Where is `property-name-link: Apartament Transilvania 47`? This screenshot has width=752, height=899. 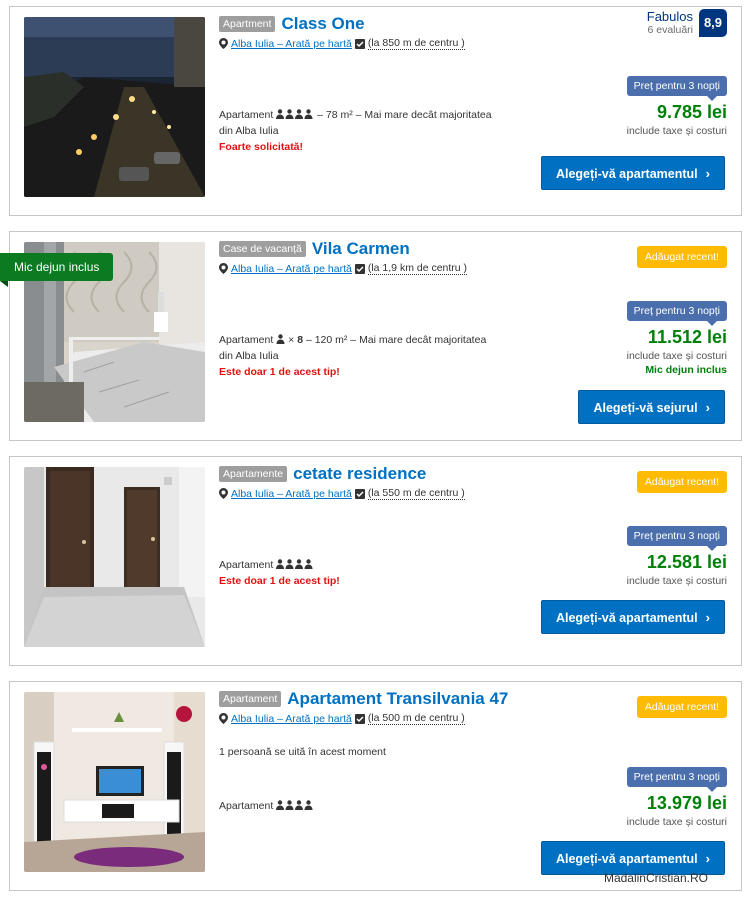 property-name-link: Apartament Transilvania 47 is located at coordinates (397, 699).